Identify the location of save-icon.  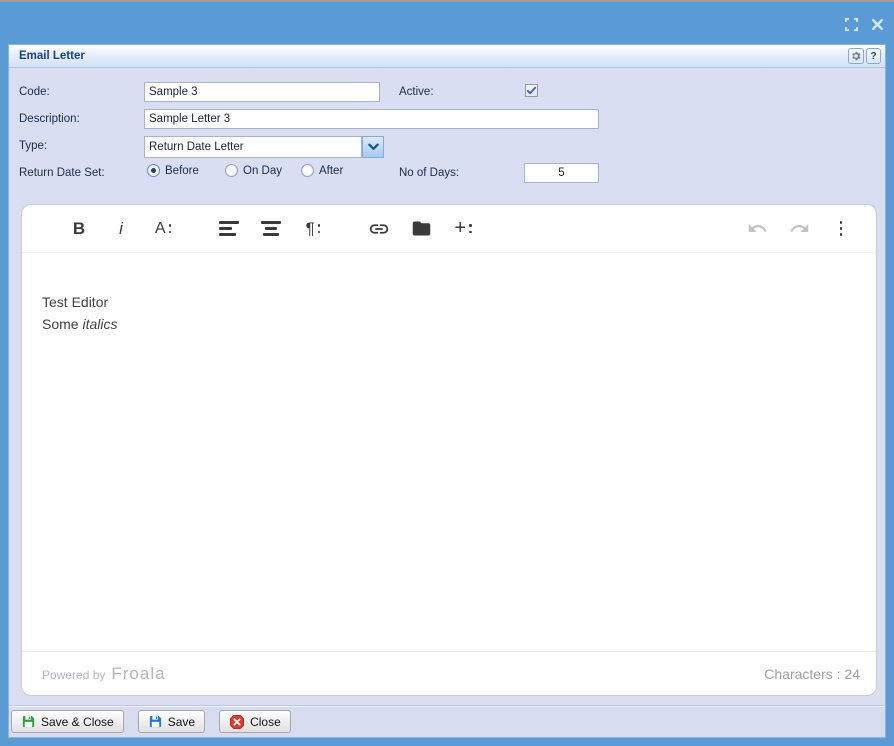
(155, 721).